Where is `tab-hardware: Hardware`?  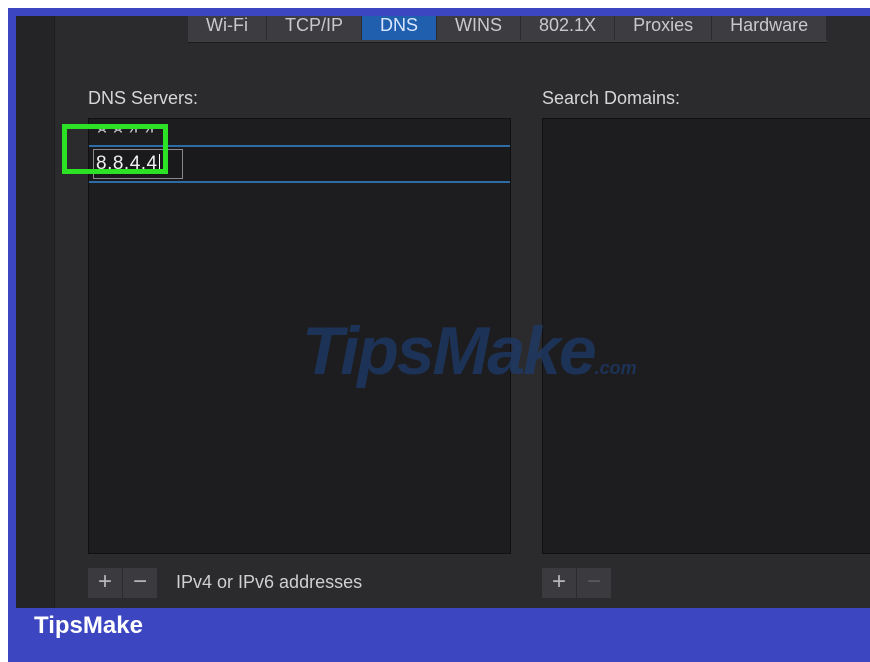 tab-hardware: Hardware is located at coordinates (770, 28).